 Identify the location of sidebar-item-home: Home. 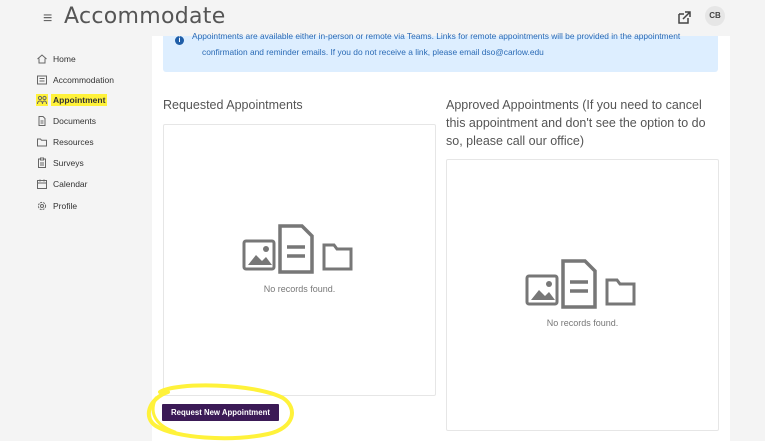
(56, 59).